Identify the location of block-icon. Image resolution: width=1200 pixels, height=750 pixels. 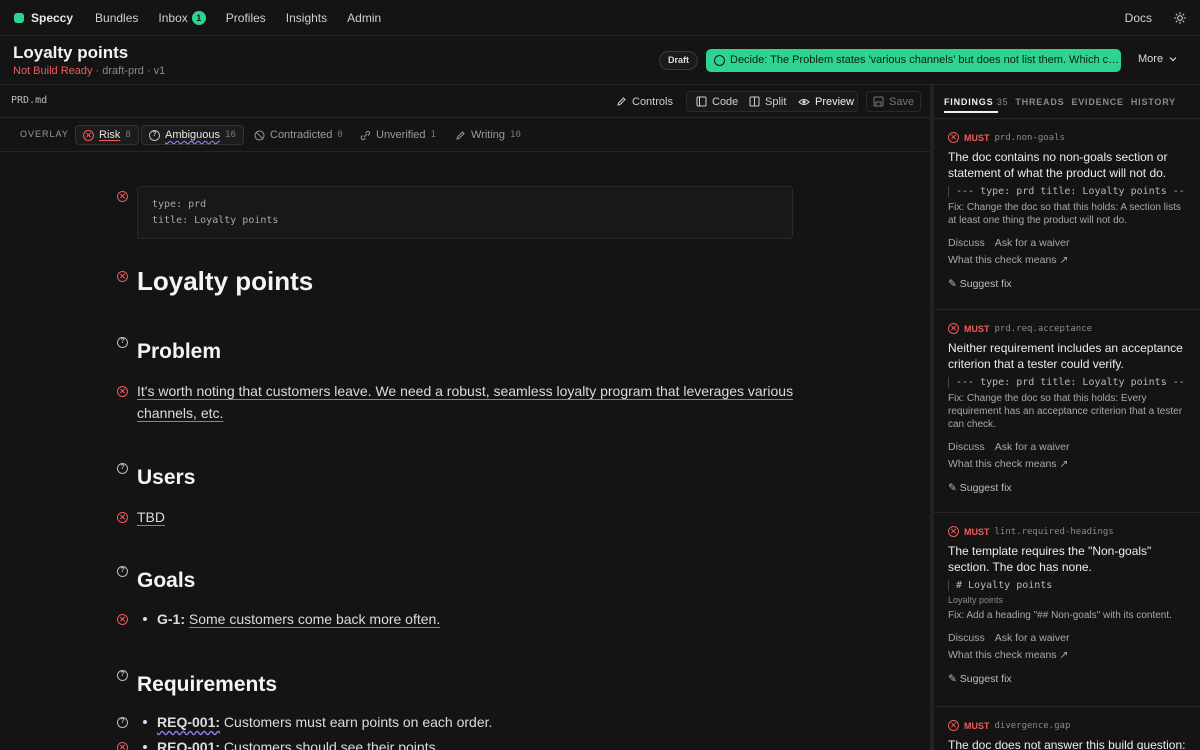
(259, 135).